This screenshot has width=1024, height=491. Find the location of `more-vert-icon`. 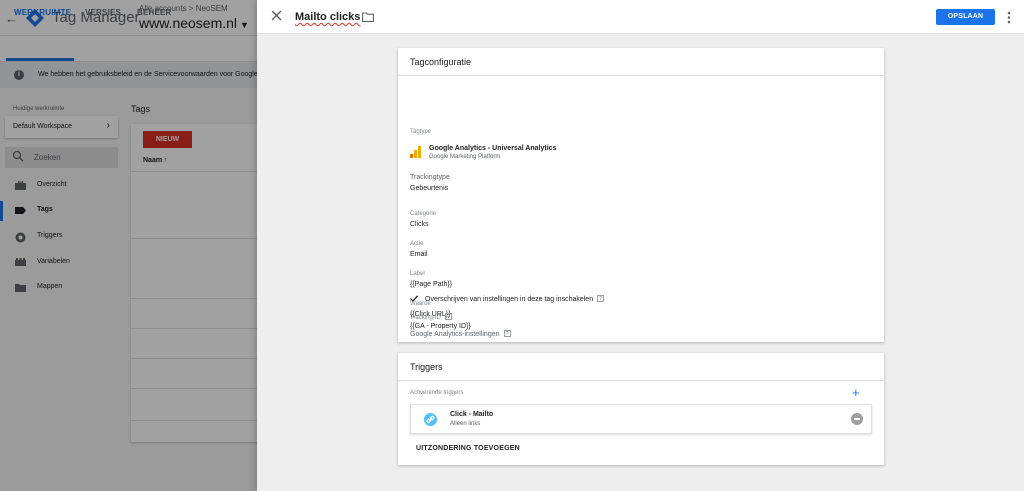

more-vert-icon is located at coordinates (1009, 17).